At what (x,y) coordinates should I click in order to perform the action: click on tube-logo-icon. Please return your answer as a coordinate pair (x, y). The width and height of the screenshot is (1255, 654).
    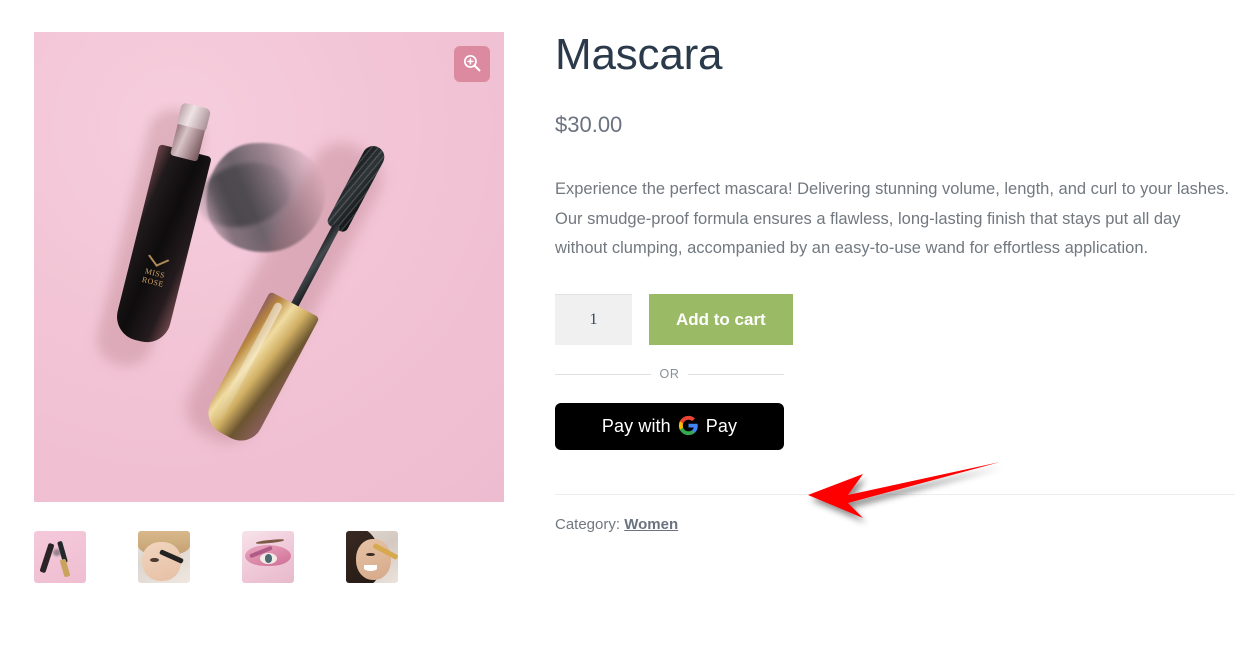
    Looking at the image, I should click on (159, 258).